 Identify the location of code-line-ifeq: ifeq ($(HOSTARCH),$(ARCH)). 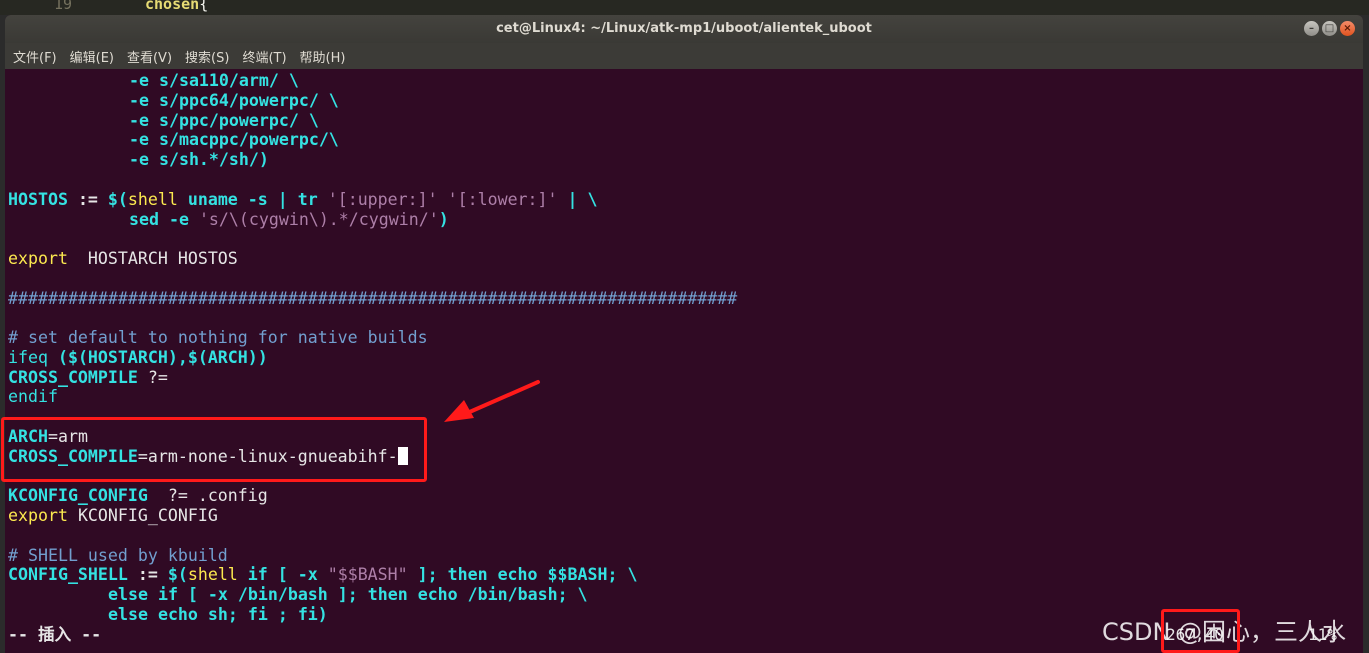
(138, 358).